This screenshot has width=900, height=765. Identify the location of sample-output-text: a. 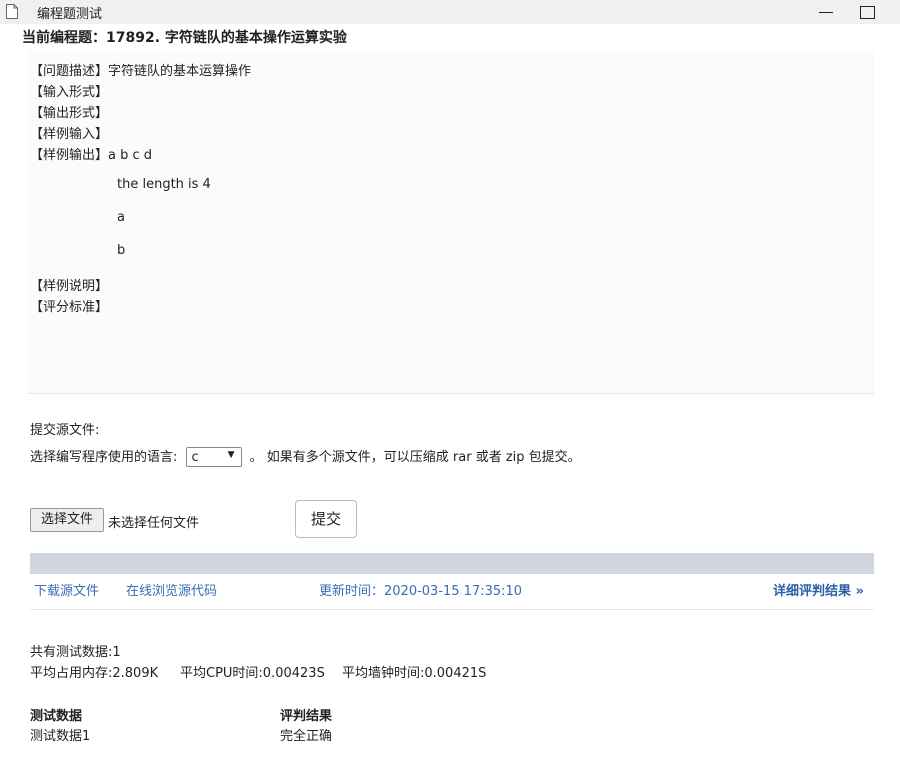
(121, 217).